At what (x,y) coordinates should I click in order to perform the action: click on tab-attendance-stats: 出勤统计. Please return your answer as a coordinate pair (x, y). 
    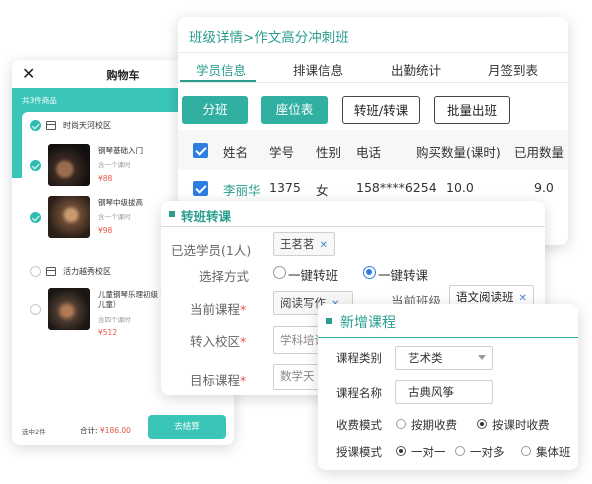
    Looking at the image, I should click on (416, 69).